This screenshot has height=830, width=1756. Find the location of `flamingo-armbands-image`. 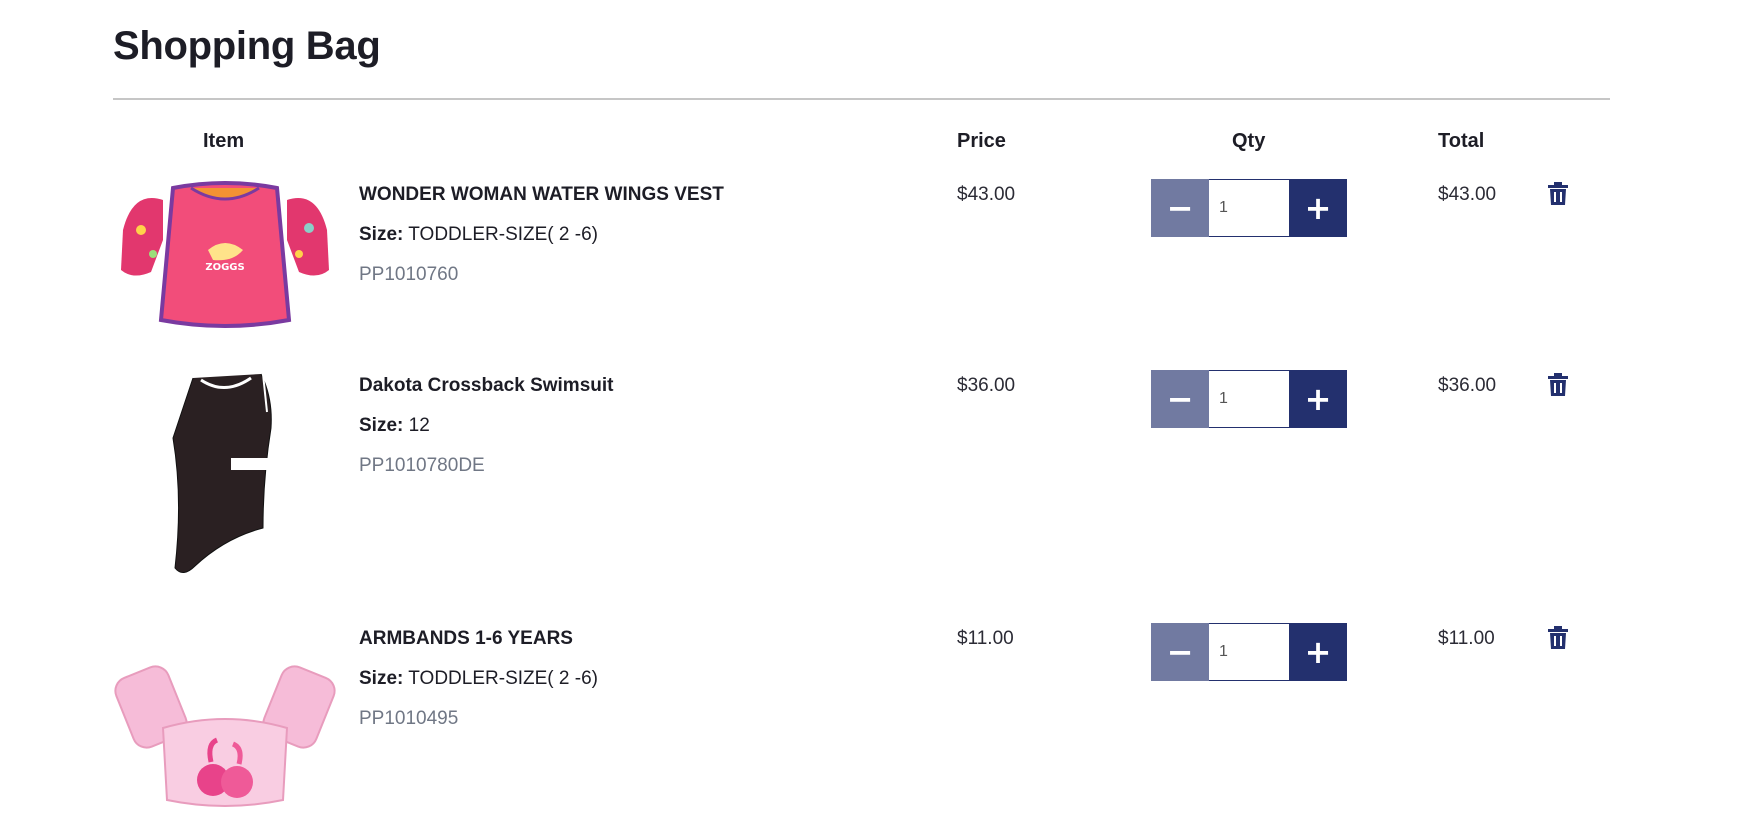

flamingo-armbands-image is located at coordinates (225, 725).